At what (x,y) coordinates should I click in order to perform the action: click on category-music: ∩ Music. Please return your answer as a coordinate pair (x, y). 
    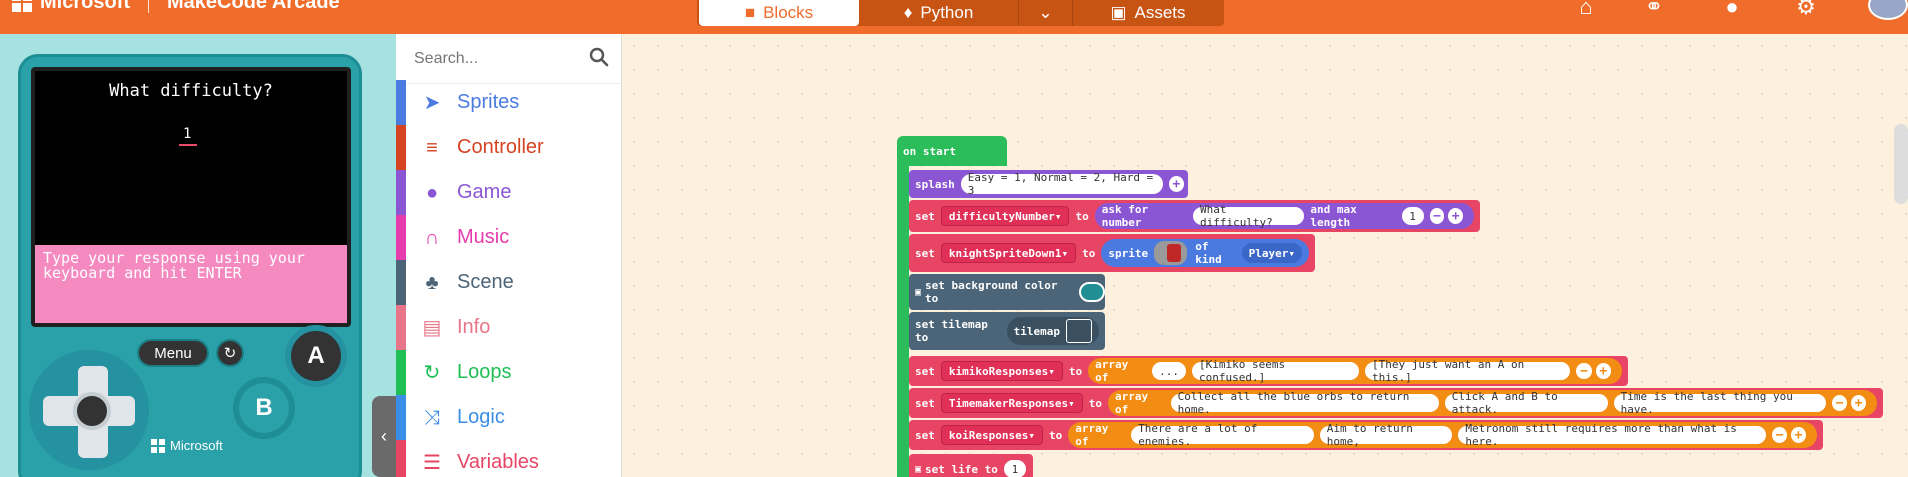
    Looking at the image, I should click on (509, 237).